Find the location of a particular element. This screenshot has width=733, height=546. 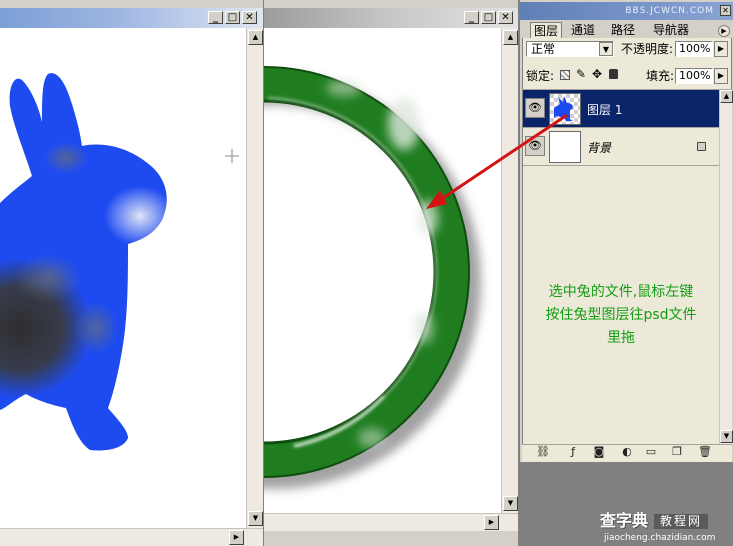

fill-value: 100% is located at coordinates (695, 75).